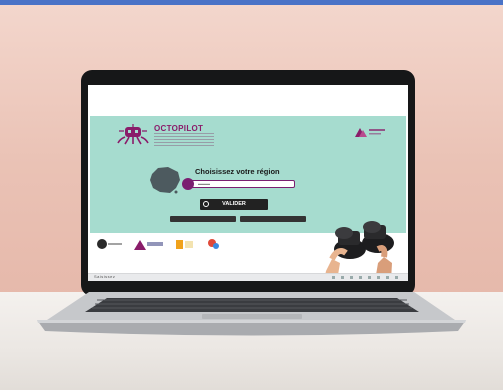 This screenshot has height=390, width=503. I want to click on brand-name: OCTOPILOT, so click(179, 128).